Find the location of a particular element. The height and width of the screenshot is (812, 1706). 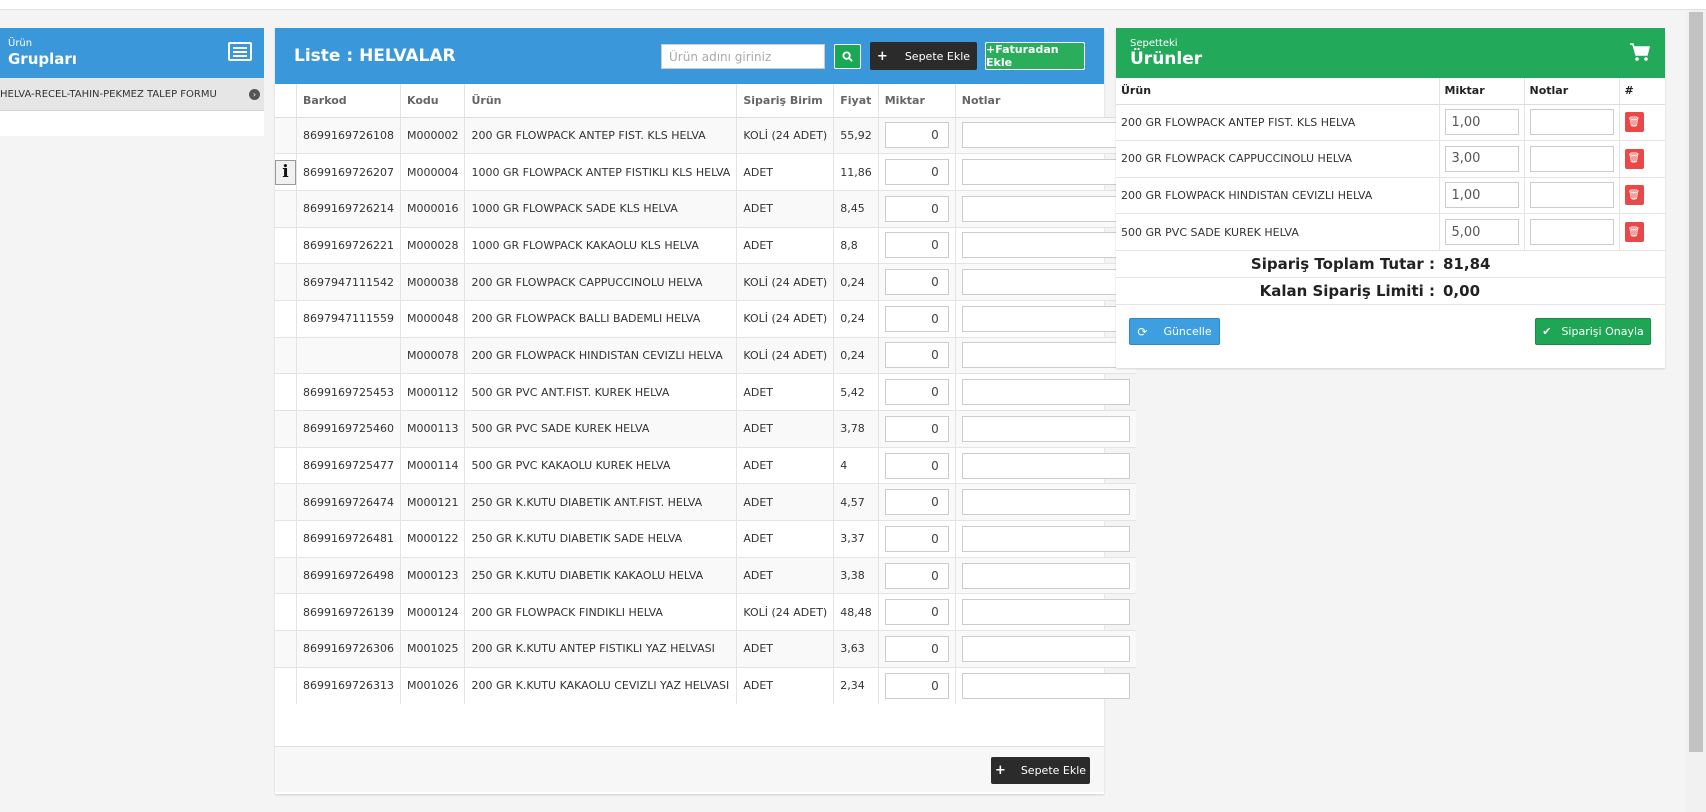

add-from-invoice-button: +Faturadan Ekle is located at coordinates (1035, 56).